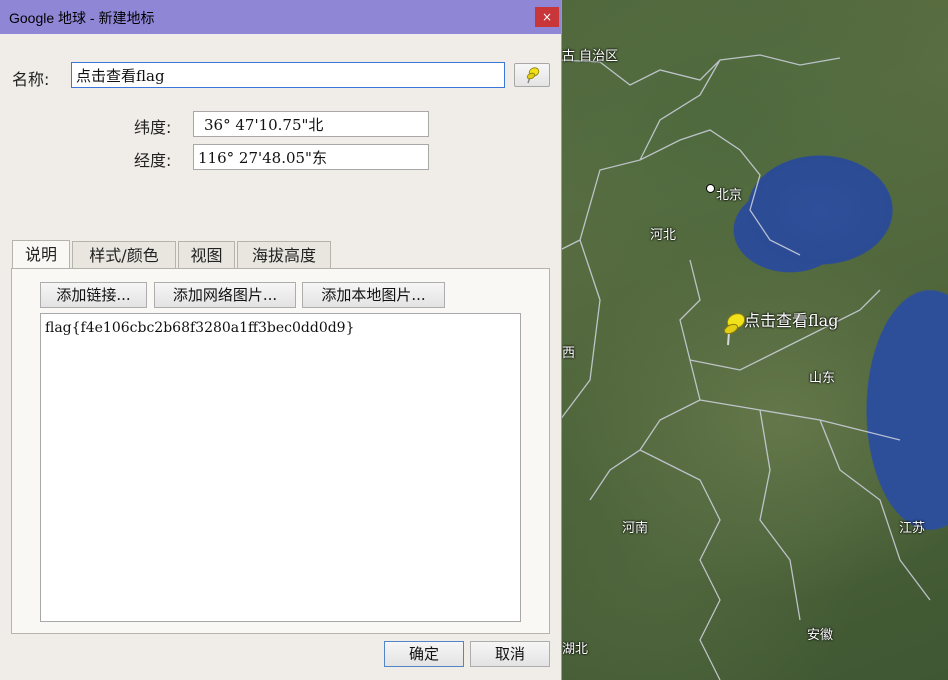 This screenshot has width=948, height=680. What do you see at coordinates (710, 188) in the screenshot?
I see `beijing-marker` at bounding box center [710, 188].